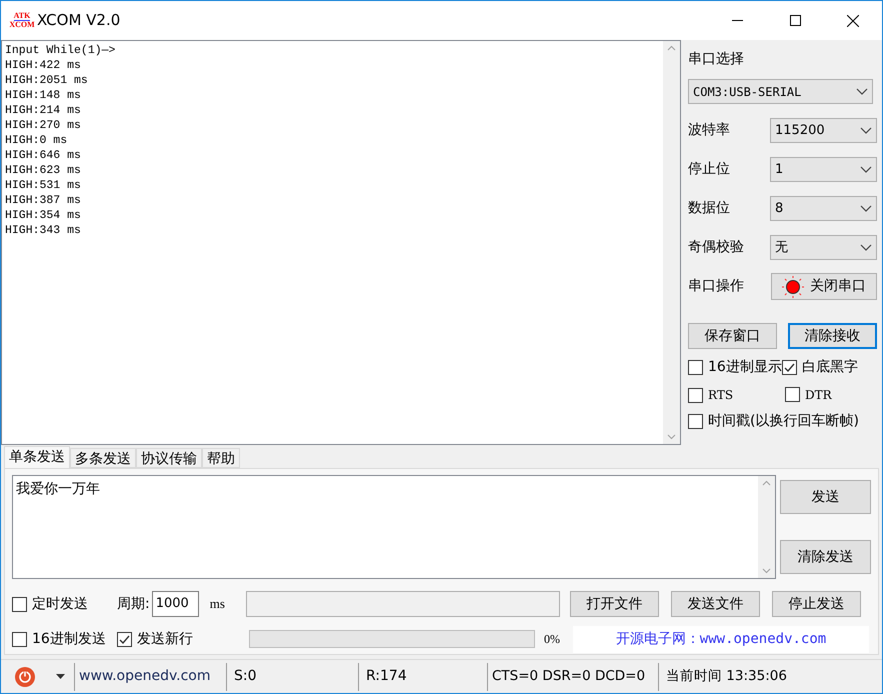 The width and height of the screenshot is (883, 694). Describe the element at coordinates (816, 604) in the screenshot. I see `button: 停止发送` at that location.